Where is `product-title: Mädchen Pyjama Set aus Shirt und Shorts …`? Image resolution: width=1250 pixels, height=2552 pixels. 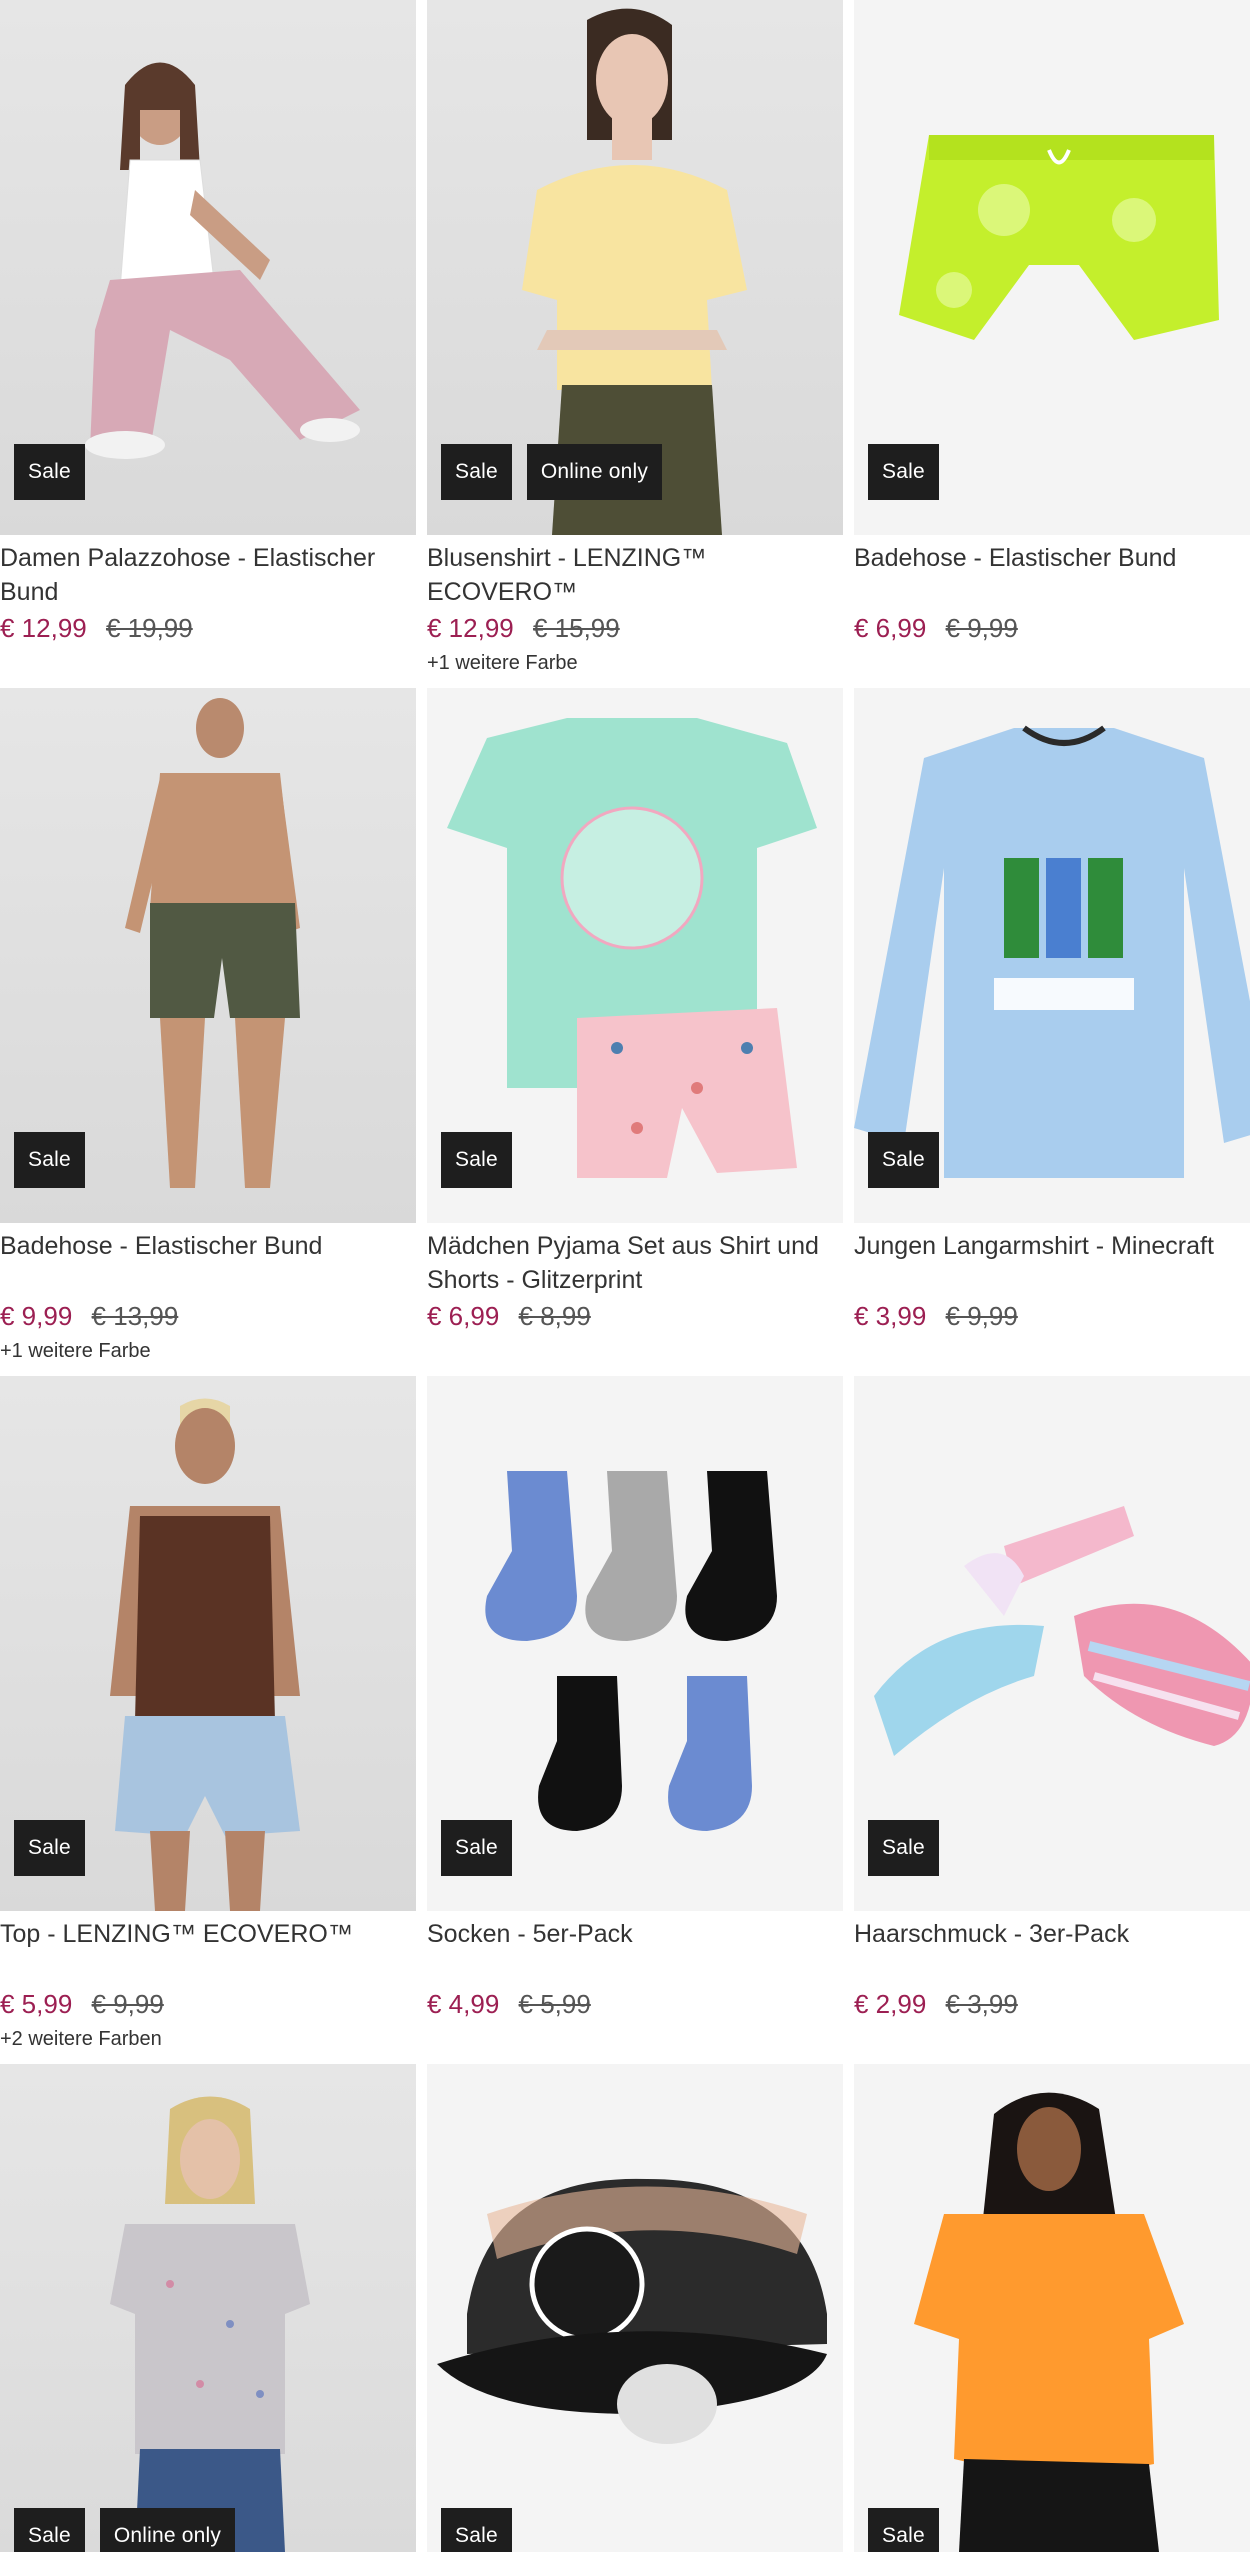
product-title: Mädchen Pyjama Set aus Shirt und Shorts … is located at coordinates (635, 1263).